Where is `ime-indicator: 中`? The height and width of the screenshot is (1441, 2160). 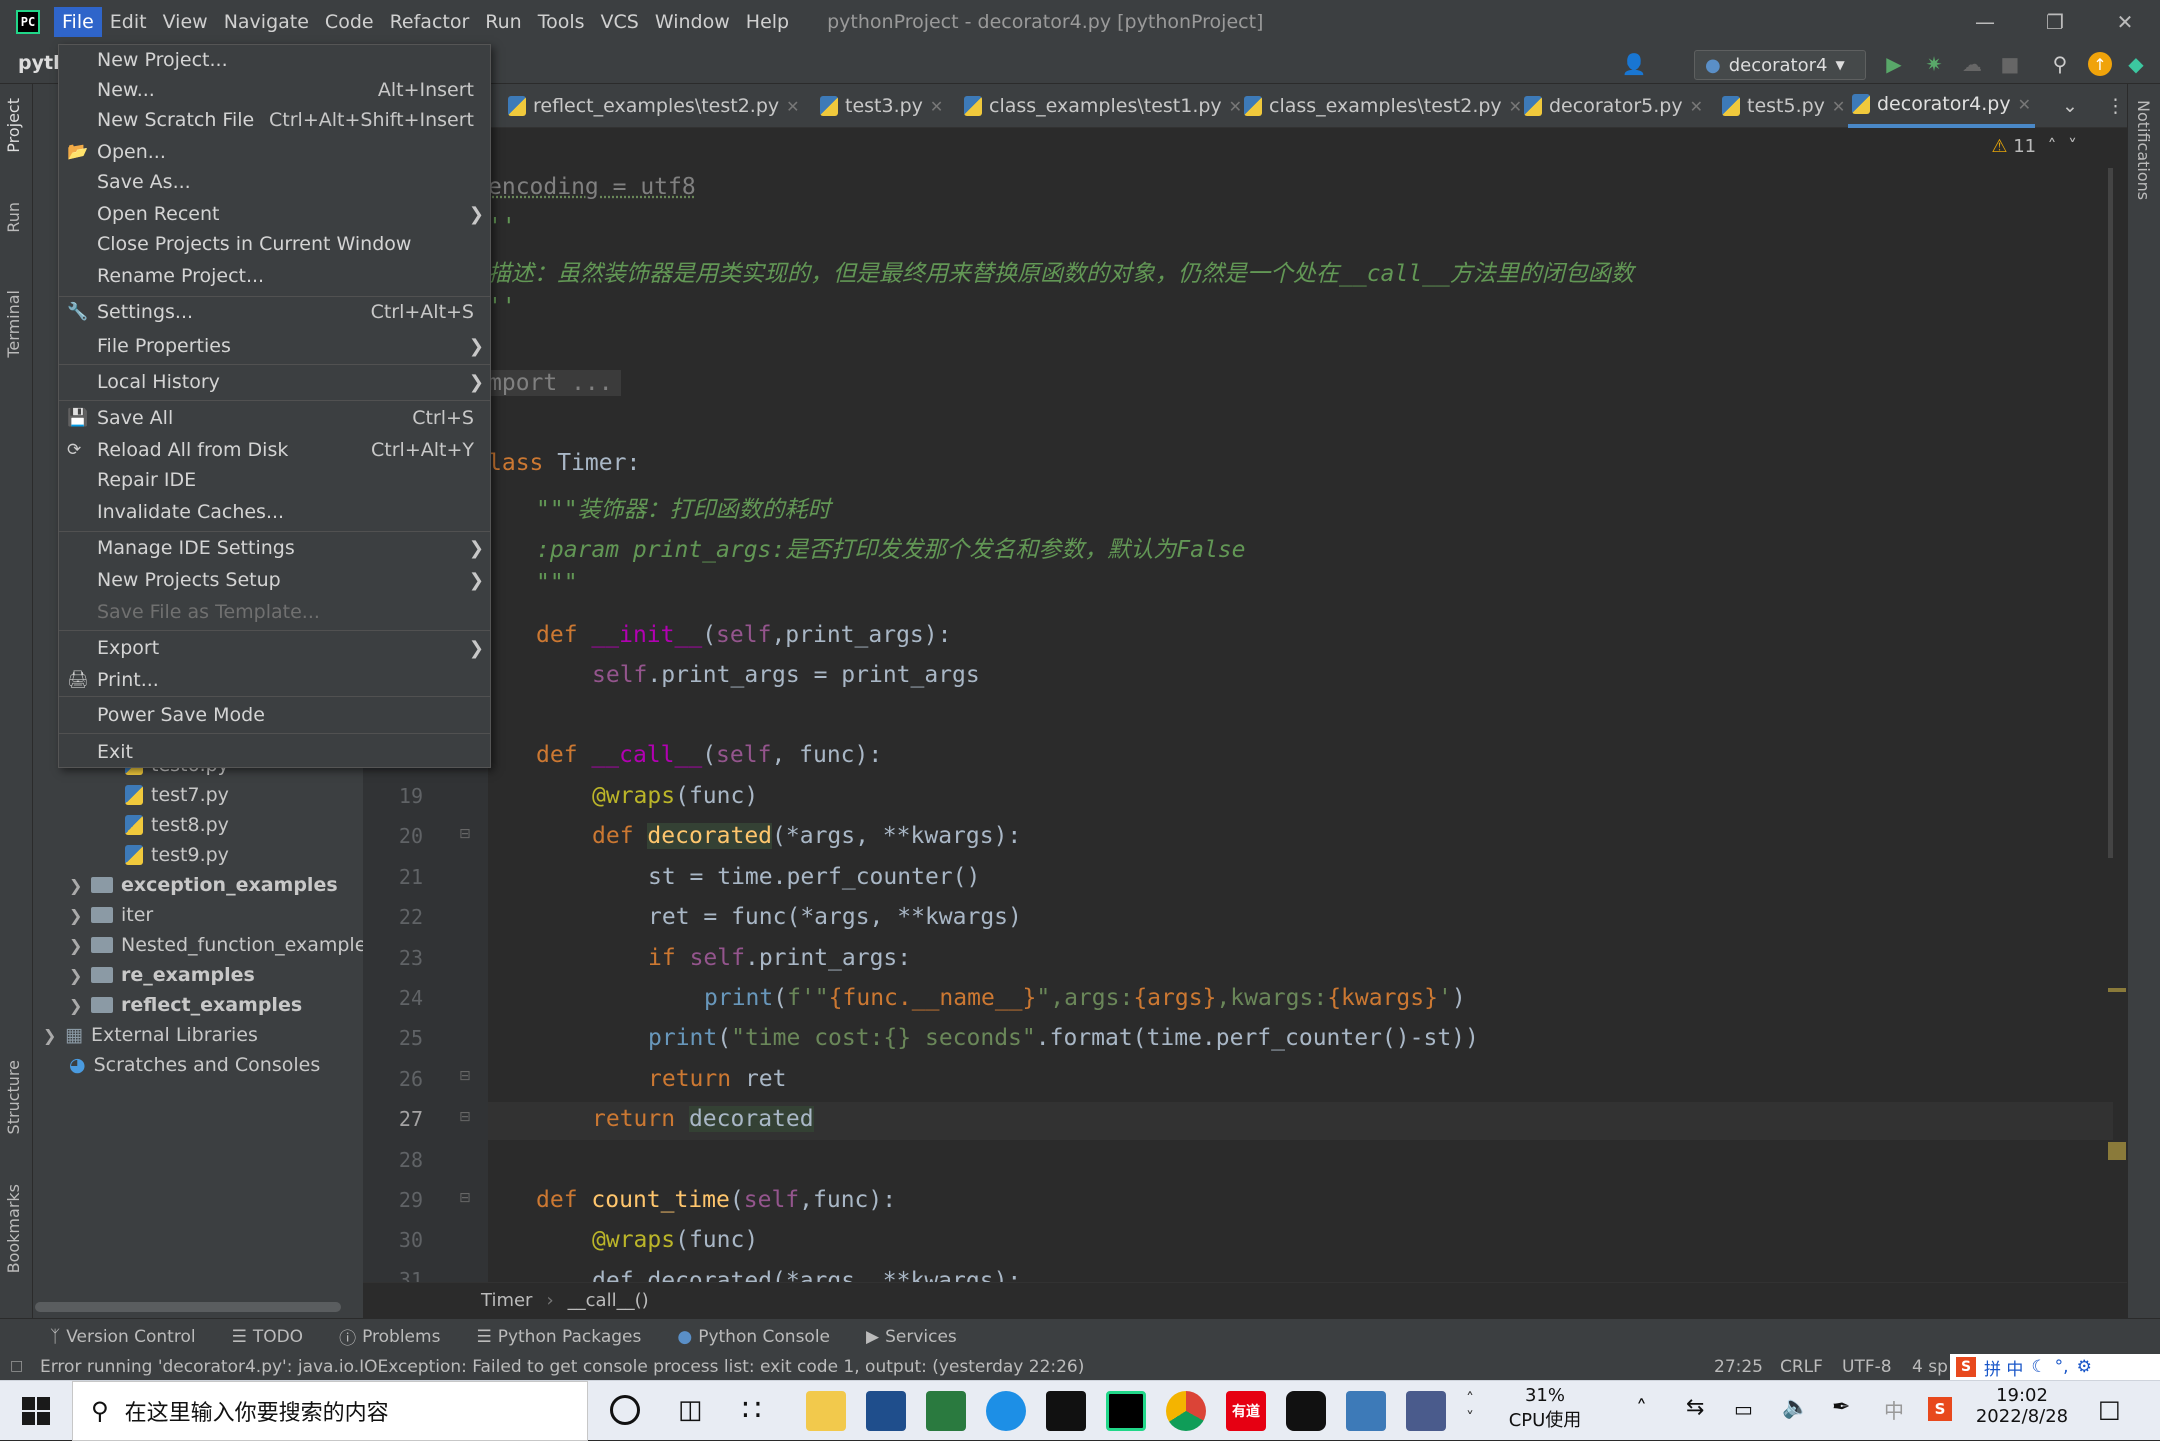 ime-indicator: 中 is located at coordinates (1894, 1409).